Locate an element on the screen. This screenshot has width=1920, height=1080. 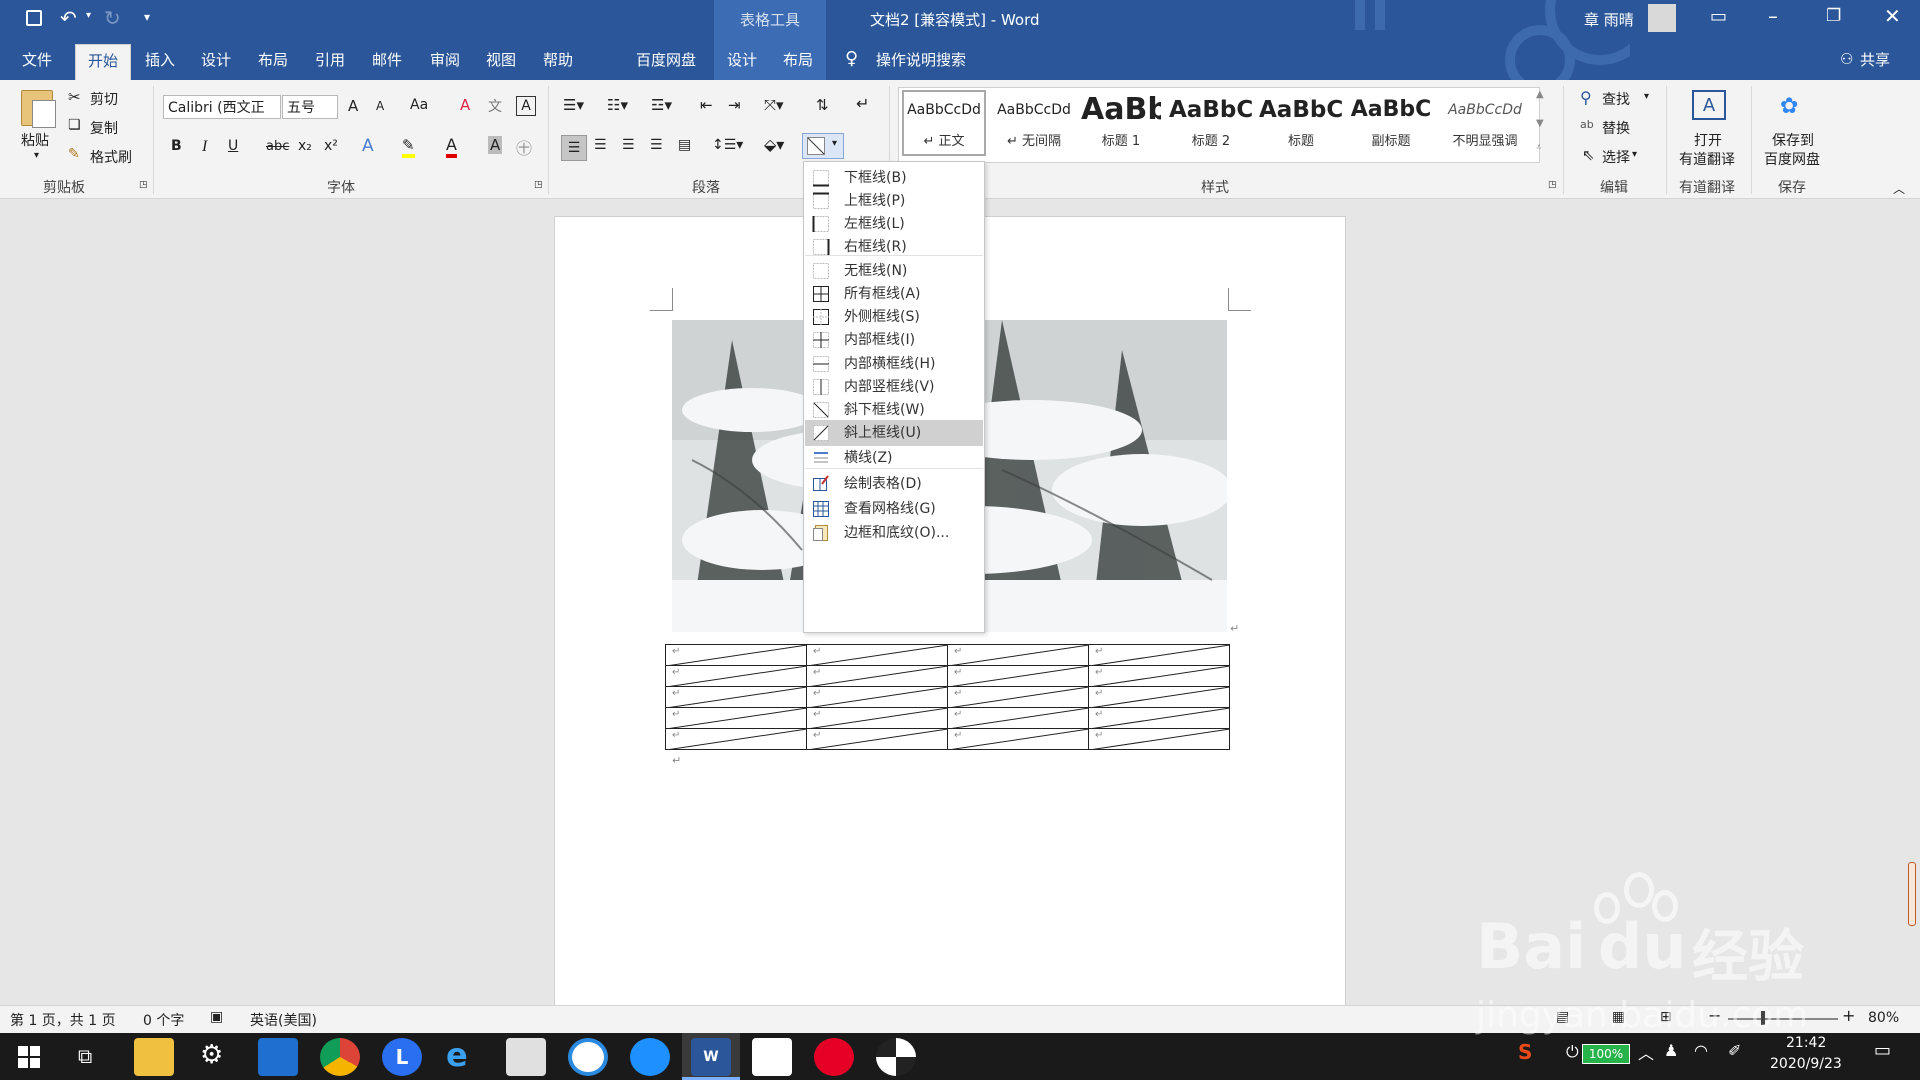
share-button: 共享 is located at coordinates (1875, 60).